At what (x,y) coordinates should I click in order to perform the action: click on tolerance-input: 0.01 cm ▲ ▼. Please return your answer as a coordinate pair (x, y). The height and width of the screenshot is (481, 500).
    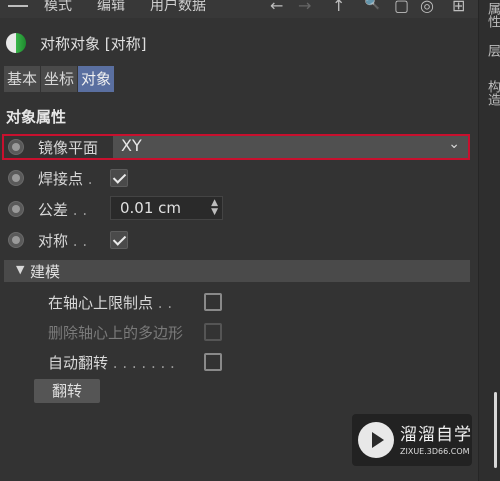
    Looking at the image, I should click on (166, 208).